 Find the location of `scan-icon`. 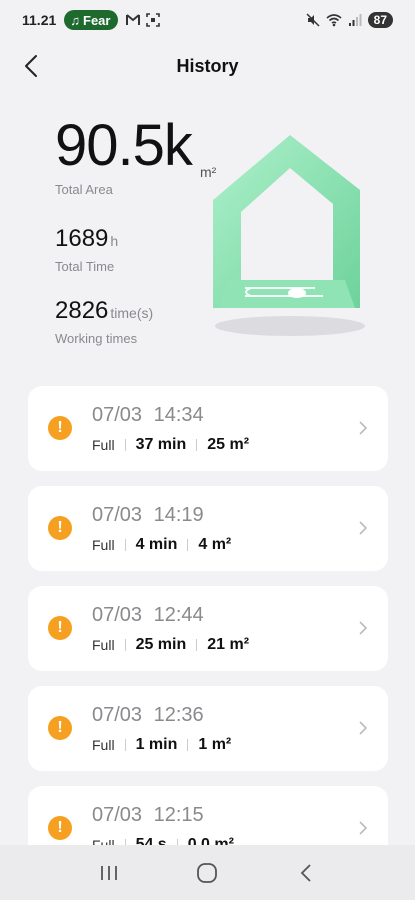

scan-icon is located at coordinates (153, 20).